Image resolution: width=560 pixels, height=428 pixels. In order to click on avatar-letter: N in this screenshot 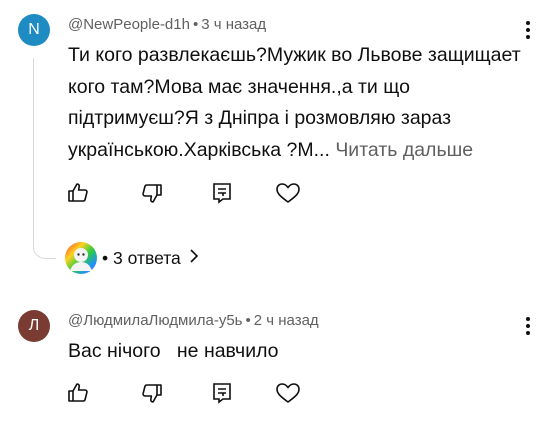, I will do `click(34, 29)`.